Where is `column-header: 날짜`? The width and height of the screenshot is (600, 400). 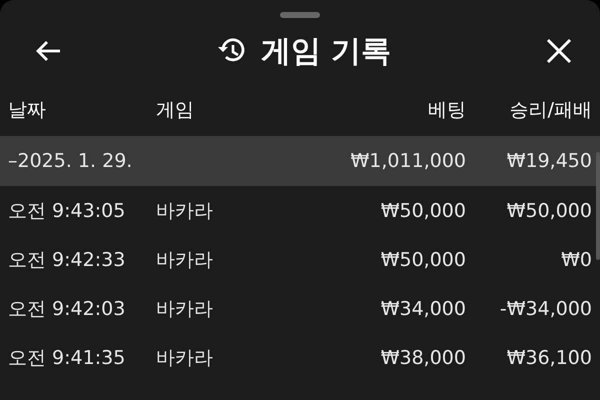
column-header: 날짜 is located at coordinates (82, 110).